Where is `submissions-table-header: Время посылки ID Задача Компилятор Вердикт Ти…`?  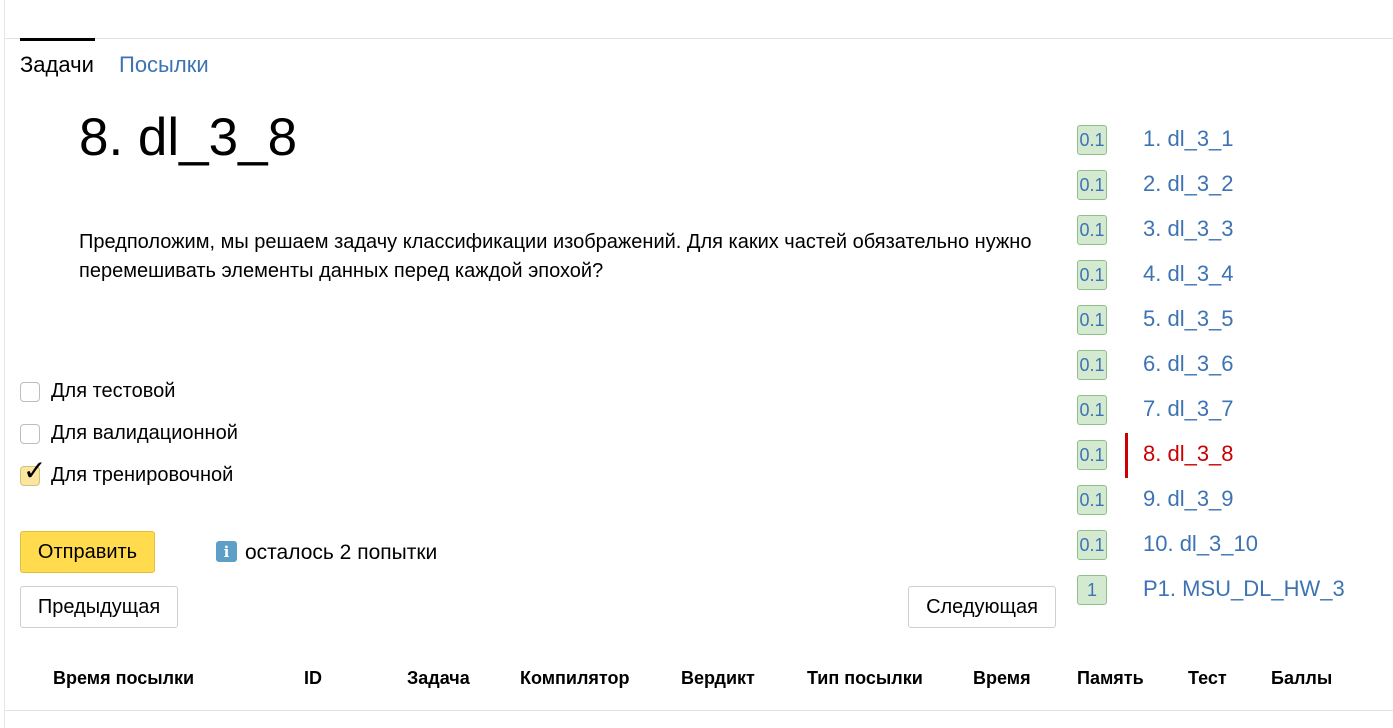
submissions-table-header: Время посылки ID Задача Компилятор Вердикт Ти… is located at coordinates (699, 685).